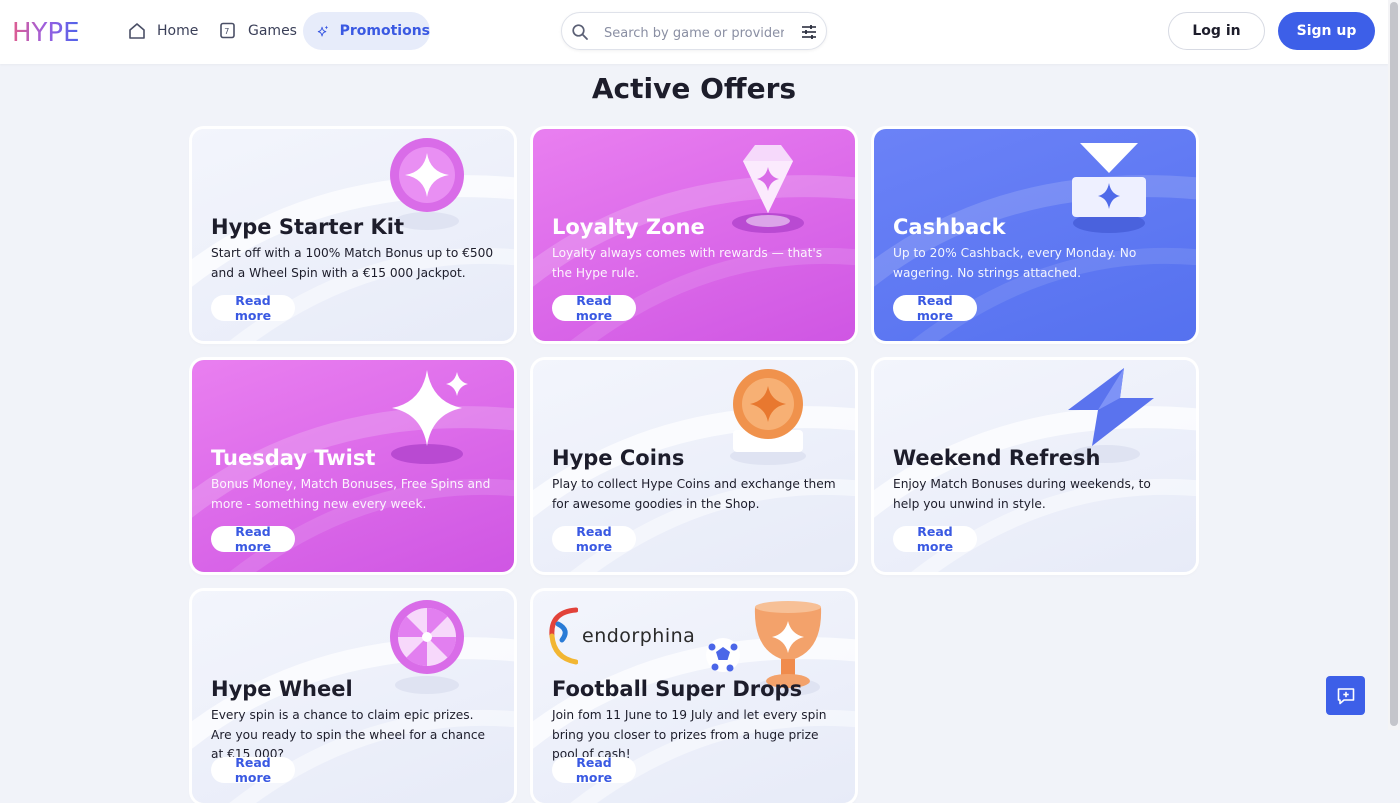 The image size is (1400, 803). Describe the element at coordinates (429, 417) in the screenshot. I see `sparkle-stars-icon` at that location.